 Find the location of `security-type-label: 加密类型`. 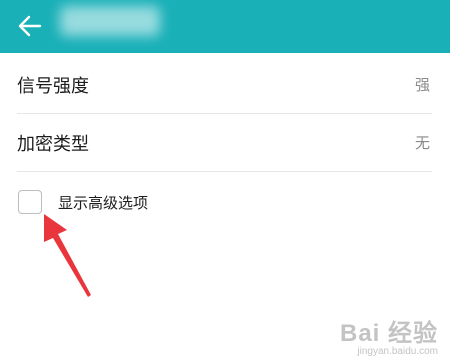

security-type-label: 加密类型 is located at coordinates (53, 144).